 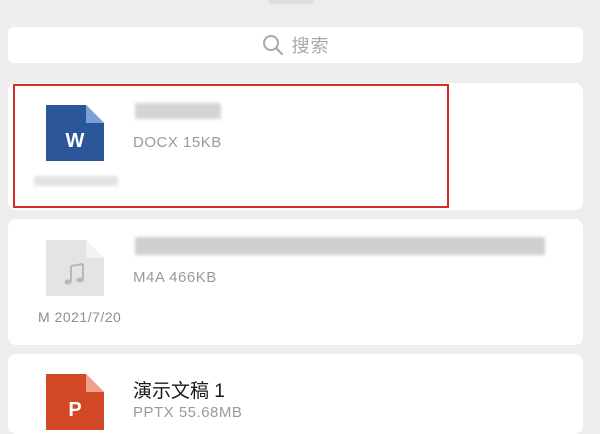 I want to click on file-footer-redacted, so click(x=76, y=181).